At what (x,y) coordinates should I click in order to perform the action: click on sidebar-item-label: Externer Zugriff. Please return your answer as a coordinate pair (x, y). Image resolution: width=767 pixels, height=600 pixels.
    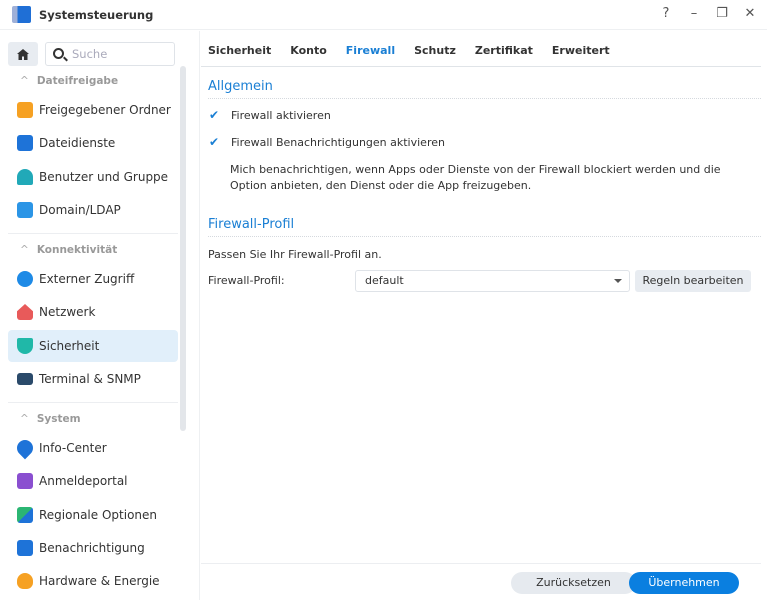
    Looking at the image, I should click on (87, 279).